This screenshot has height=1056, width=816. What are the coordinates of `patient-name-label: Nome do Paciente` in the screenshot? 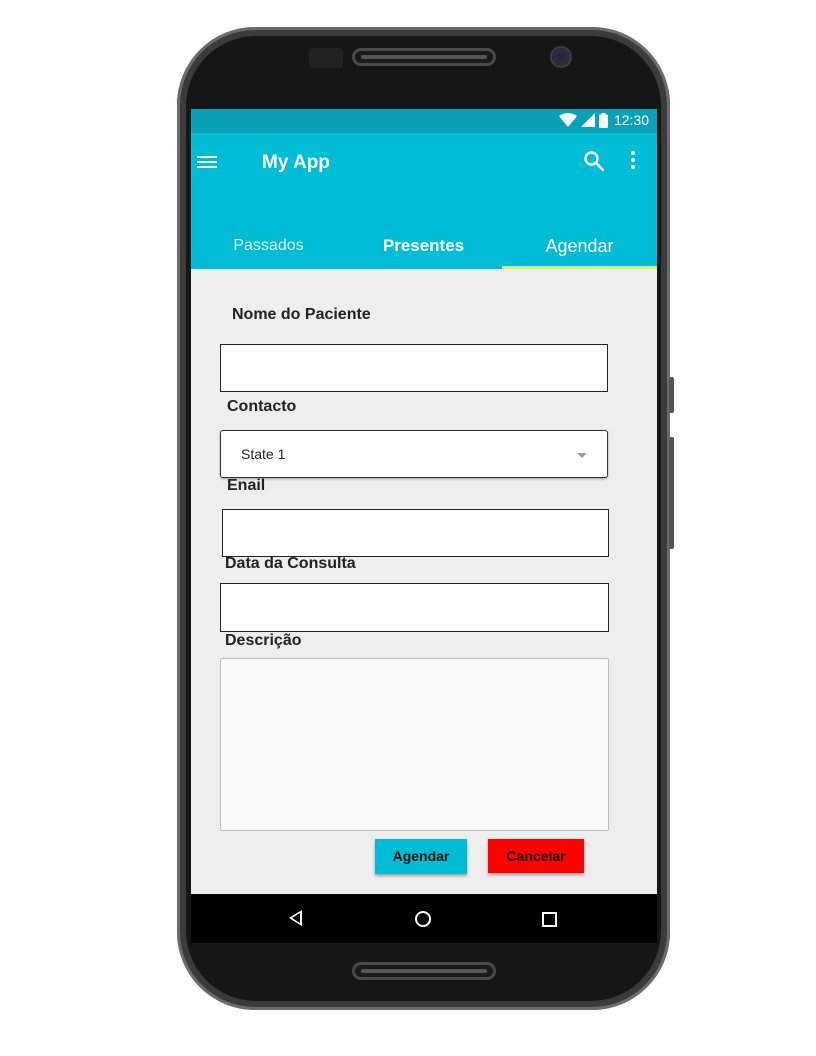 It's located at (301, 314).